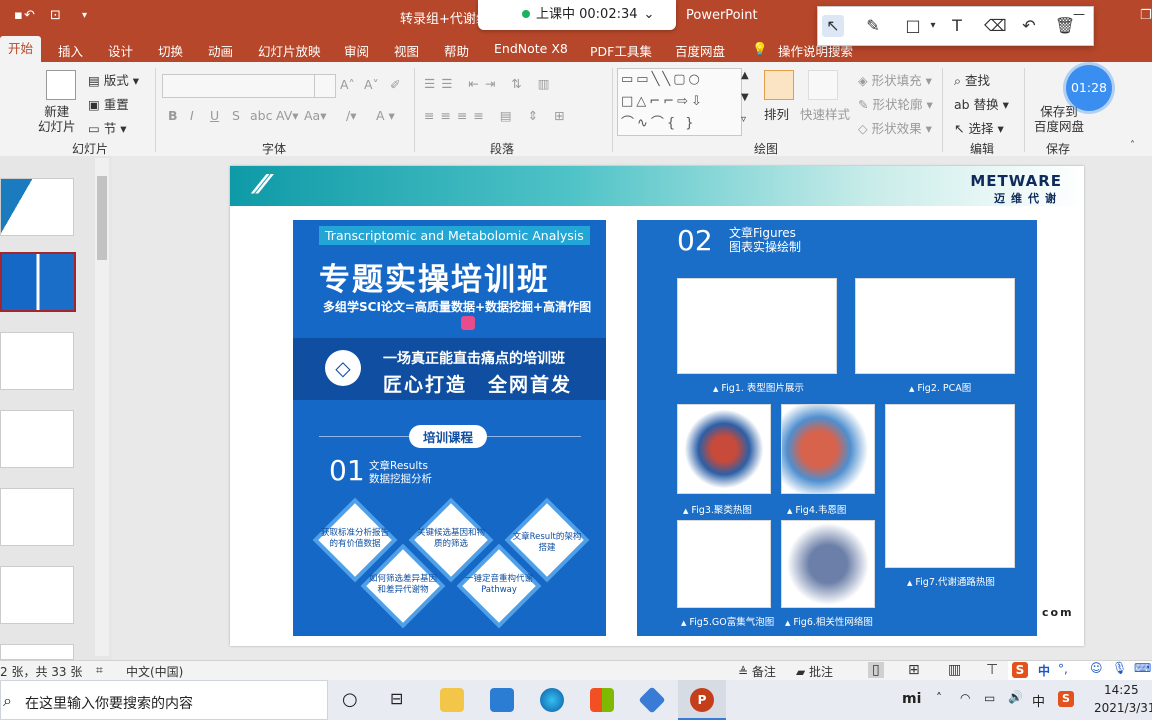  What do you see at coordinates (776, 113) in the screenshot?
I see `arrange-button: 排列` at bounding box center [776, 113].